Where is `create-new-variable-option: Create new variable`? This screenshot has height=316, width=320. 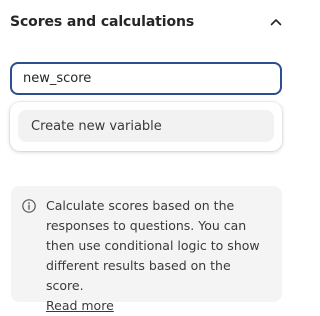 create-new-variable-option: Create new variable is located at coordinates (146, 126).